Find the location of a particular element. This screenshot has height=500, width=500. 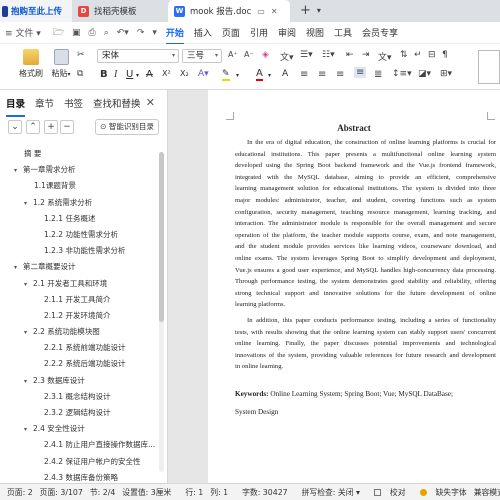

toc-item: 2.4.2 保证用户帐户的安全性 is located at coordinates (80, 462).